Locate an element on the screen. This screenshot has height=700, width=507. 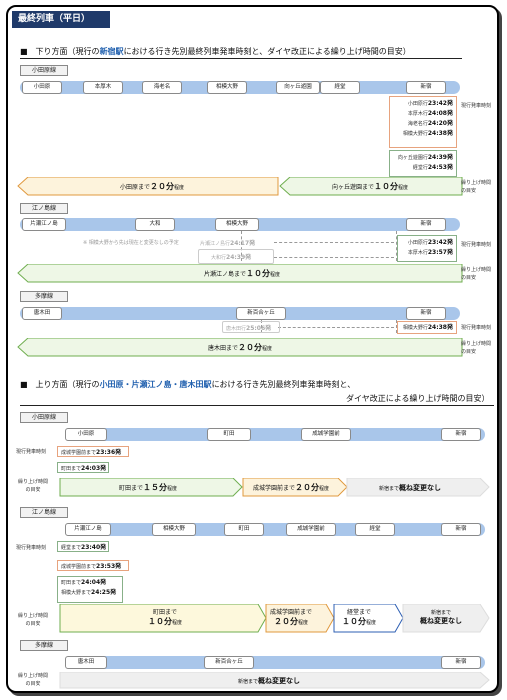
section-label-enoshima: 江ノ島線 is located at coordinates (44, 208).